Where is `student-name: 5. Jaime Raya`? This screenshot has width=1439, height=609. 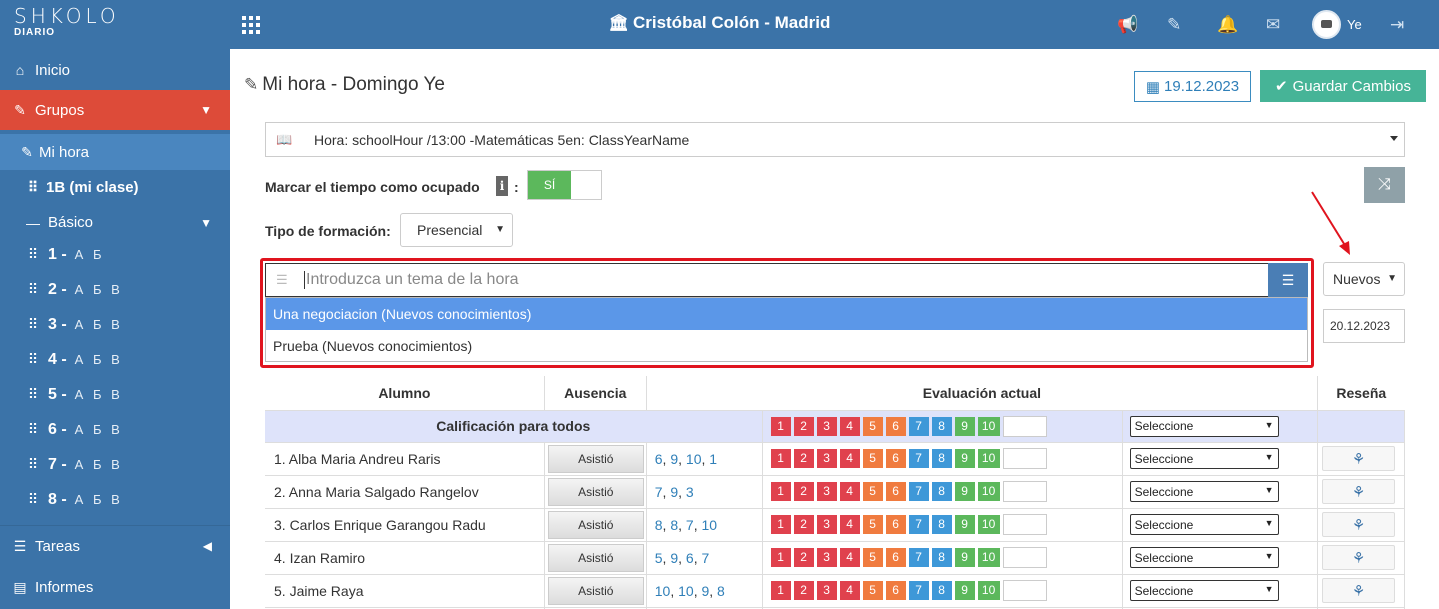 student-name: 5. Jaime Raya is located at coordinates (405, 591).